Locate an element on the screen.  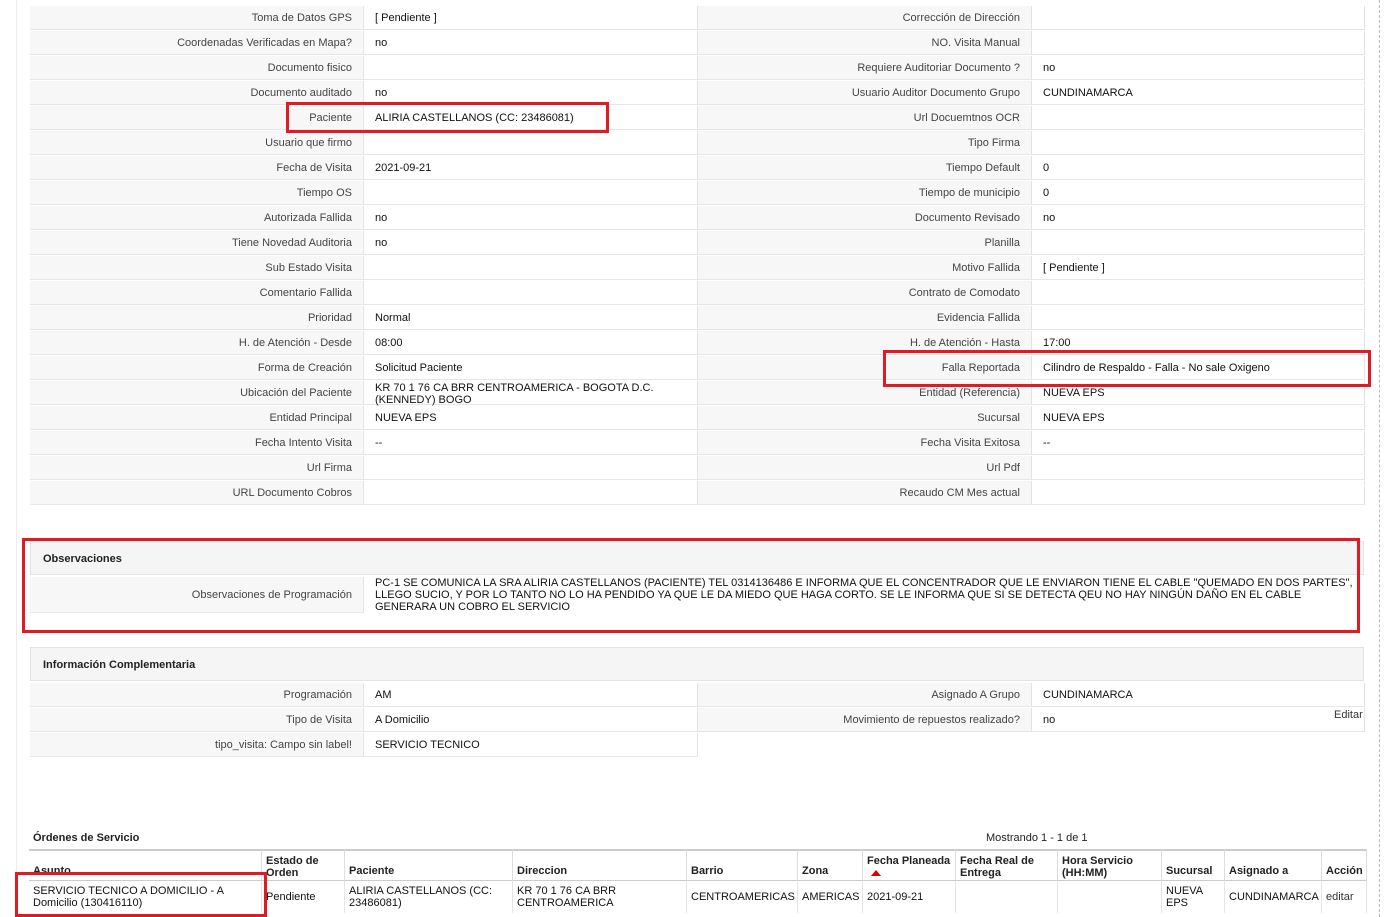
complementaria-header: Información Complementaria is located at coordinates (697, 664).